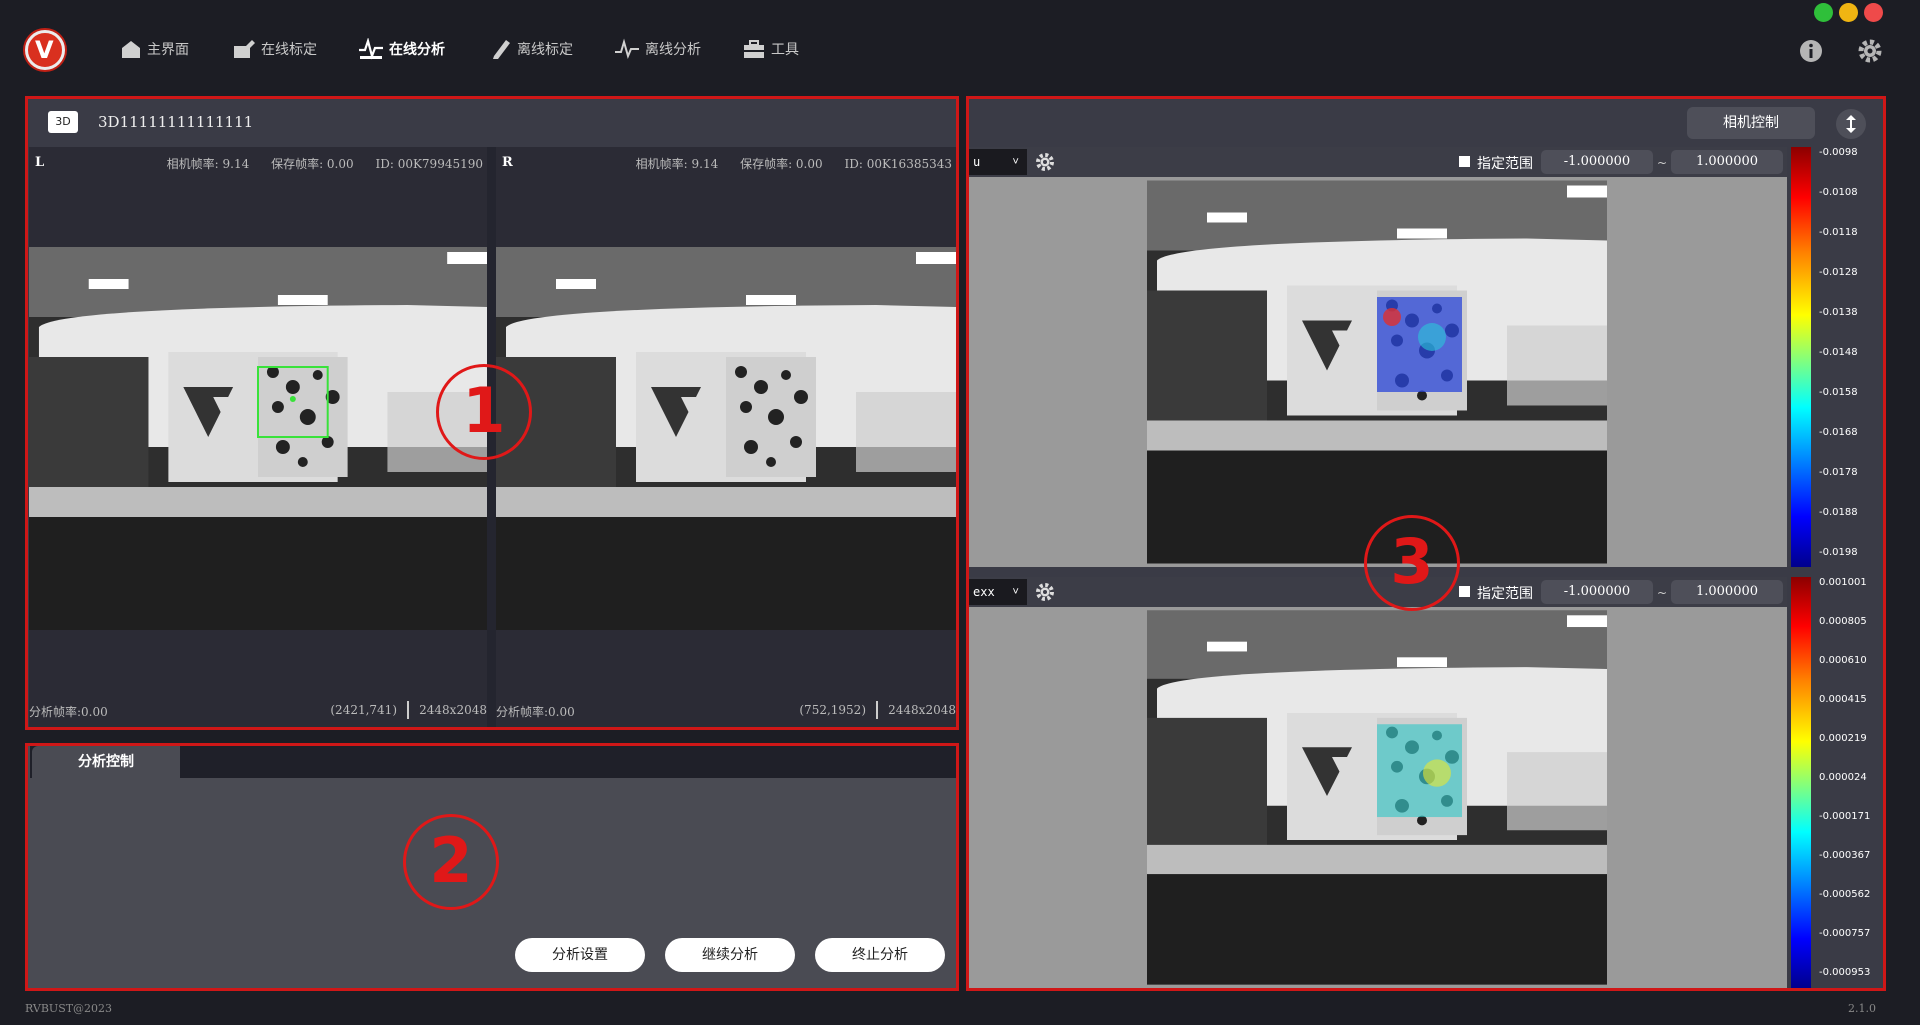 This screenshot has height=1025, width=1920. What do you see at coordinates (785, 50) in the screenshot?
I see `nav-tools-label: 工具` at bounding box center [785, 50].